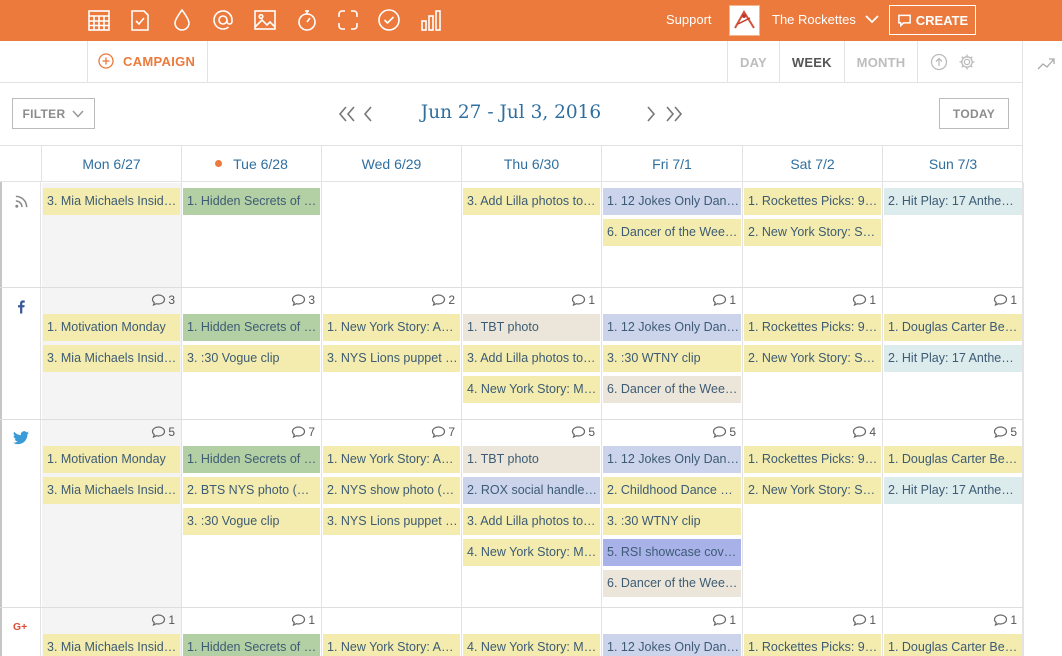 This screenshot has height=656, width=1062. Describe the element at coordinates (932, 20) in the screenshot. I see `create-button: CREATE` at that location.